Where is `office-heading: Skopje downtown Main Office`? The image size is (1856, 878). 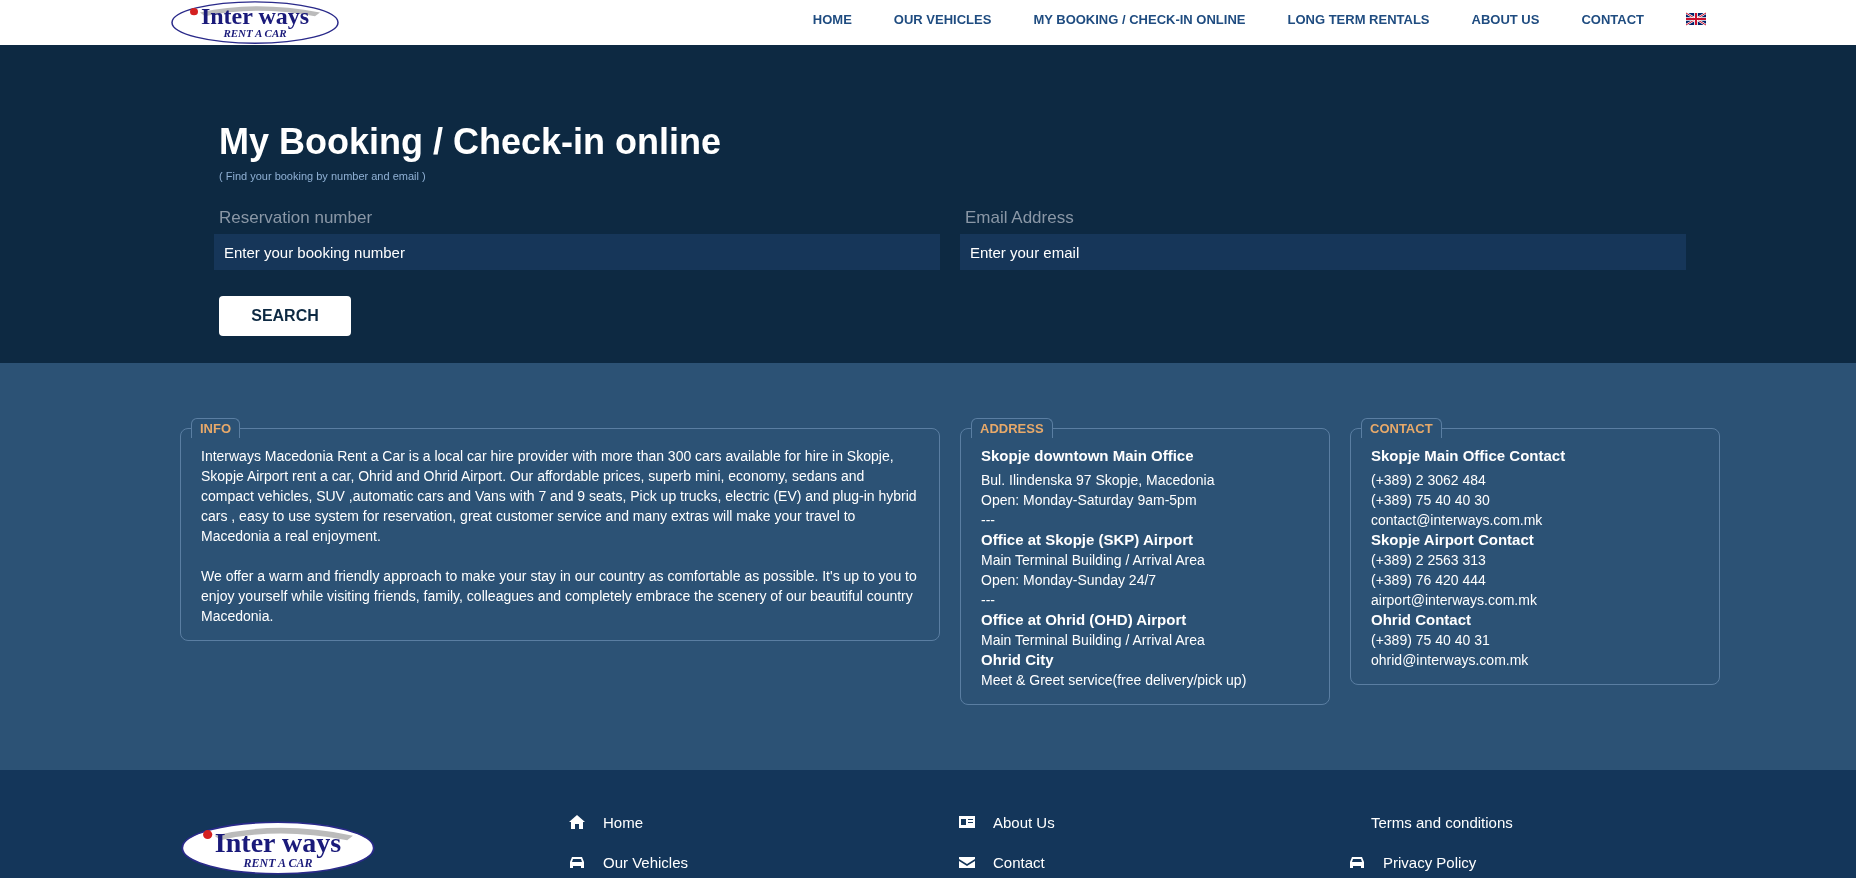 office-heading: Skopje downtown Main Office is located at coordinates (1088, 456).